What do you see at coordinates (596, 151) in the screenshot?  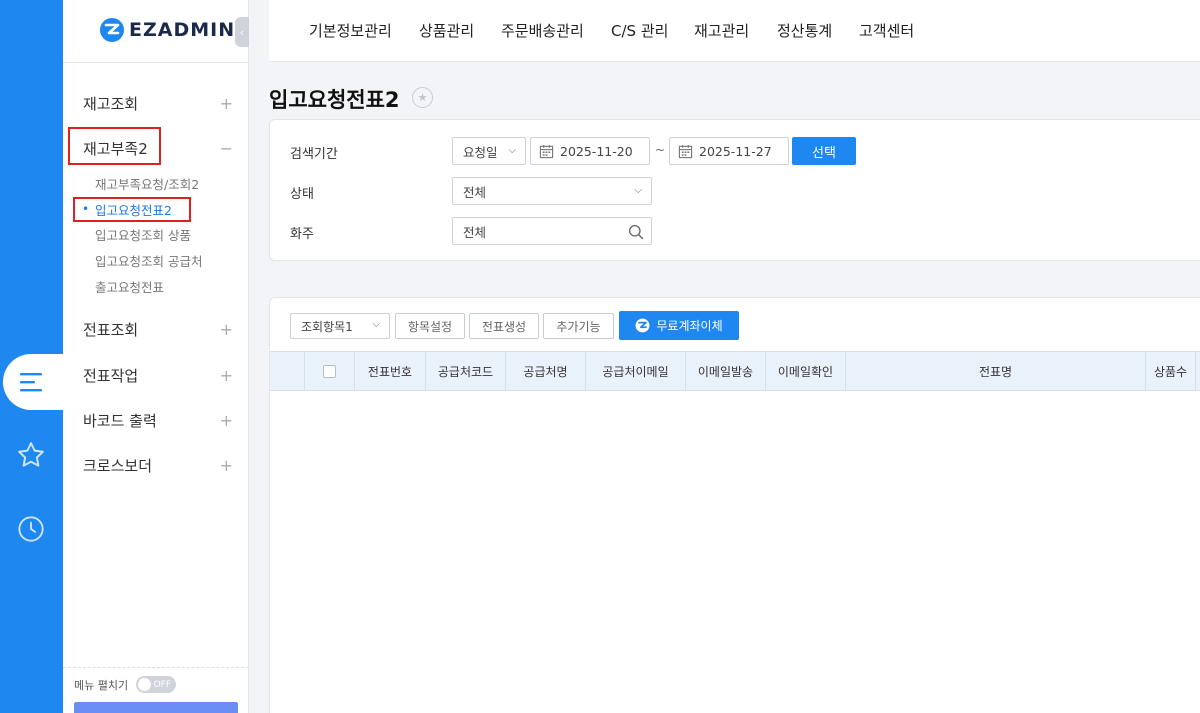 I see `date-from-value: 2025-11-20` at bounding box center [596, 151].